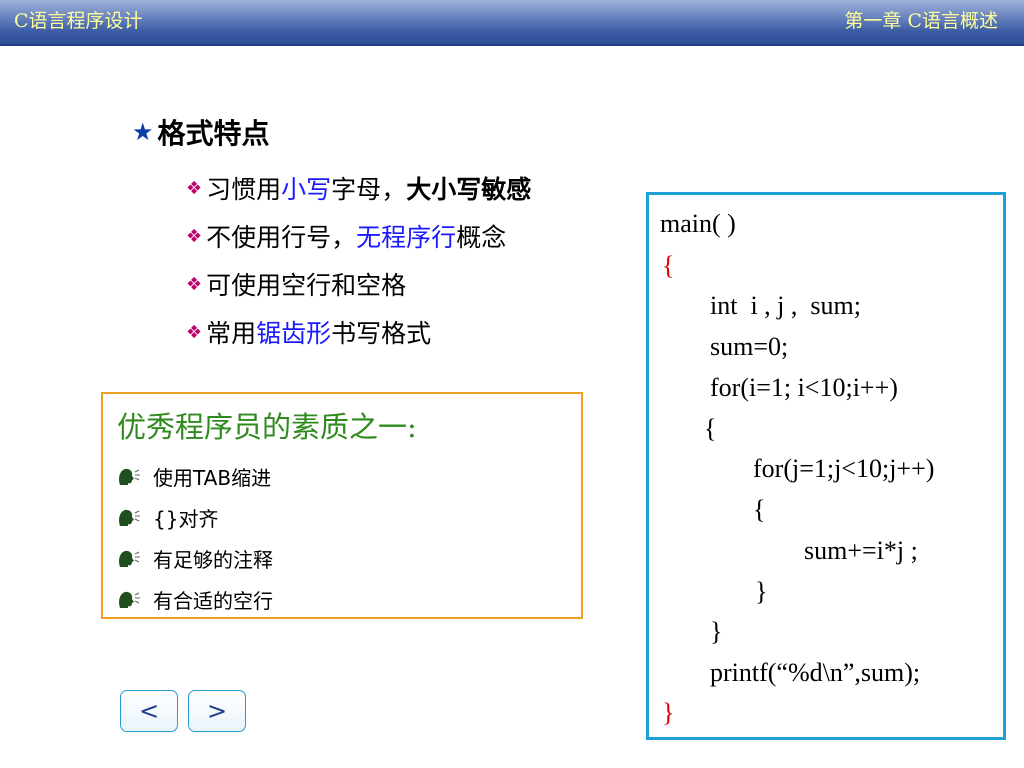 This screenshot has width=1024, height=768. I want to click on feature-item-lowercase: ❖ 习惯用 小写 字母，大小写敏感, so click(358, 188).